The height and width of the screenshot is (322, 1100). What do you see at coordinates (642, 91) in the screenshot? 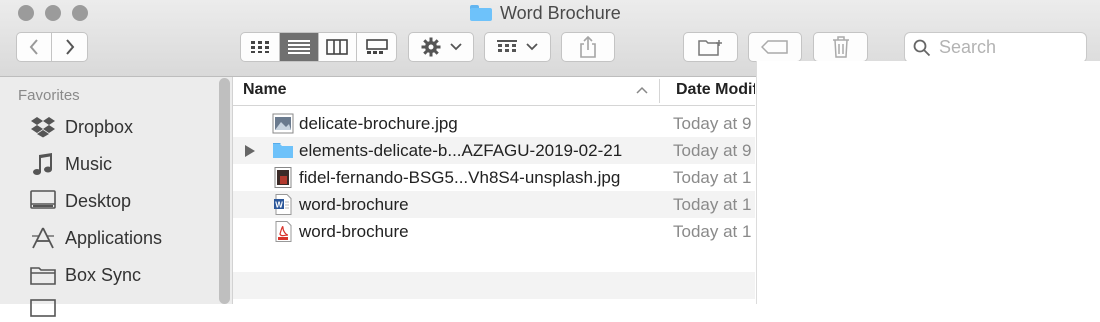
I see `sort-ascending-icon` at bounding box center [642, 91].